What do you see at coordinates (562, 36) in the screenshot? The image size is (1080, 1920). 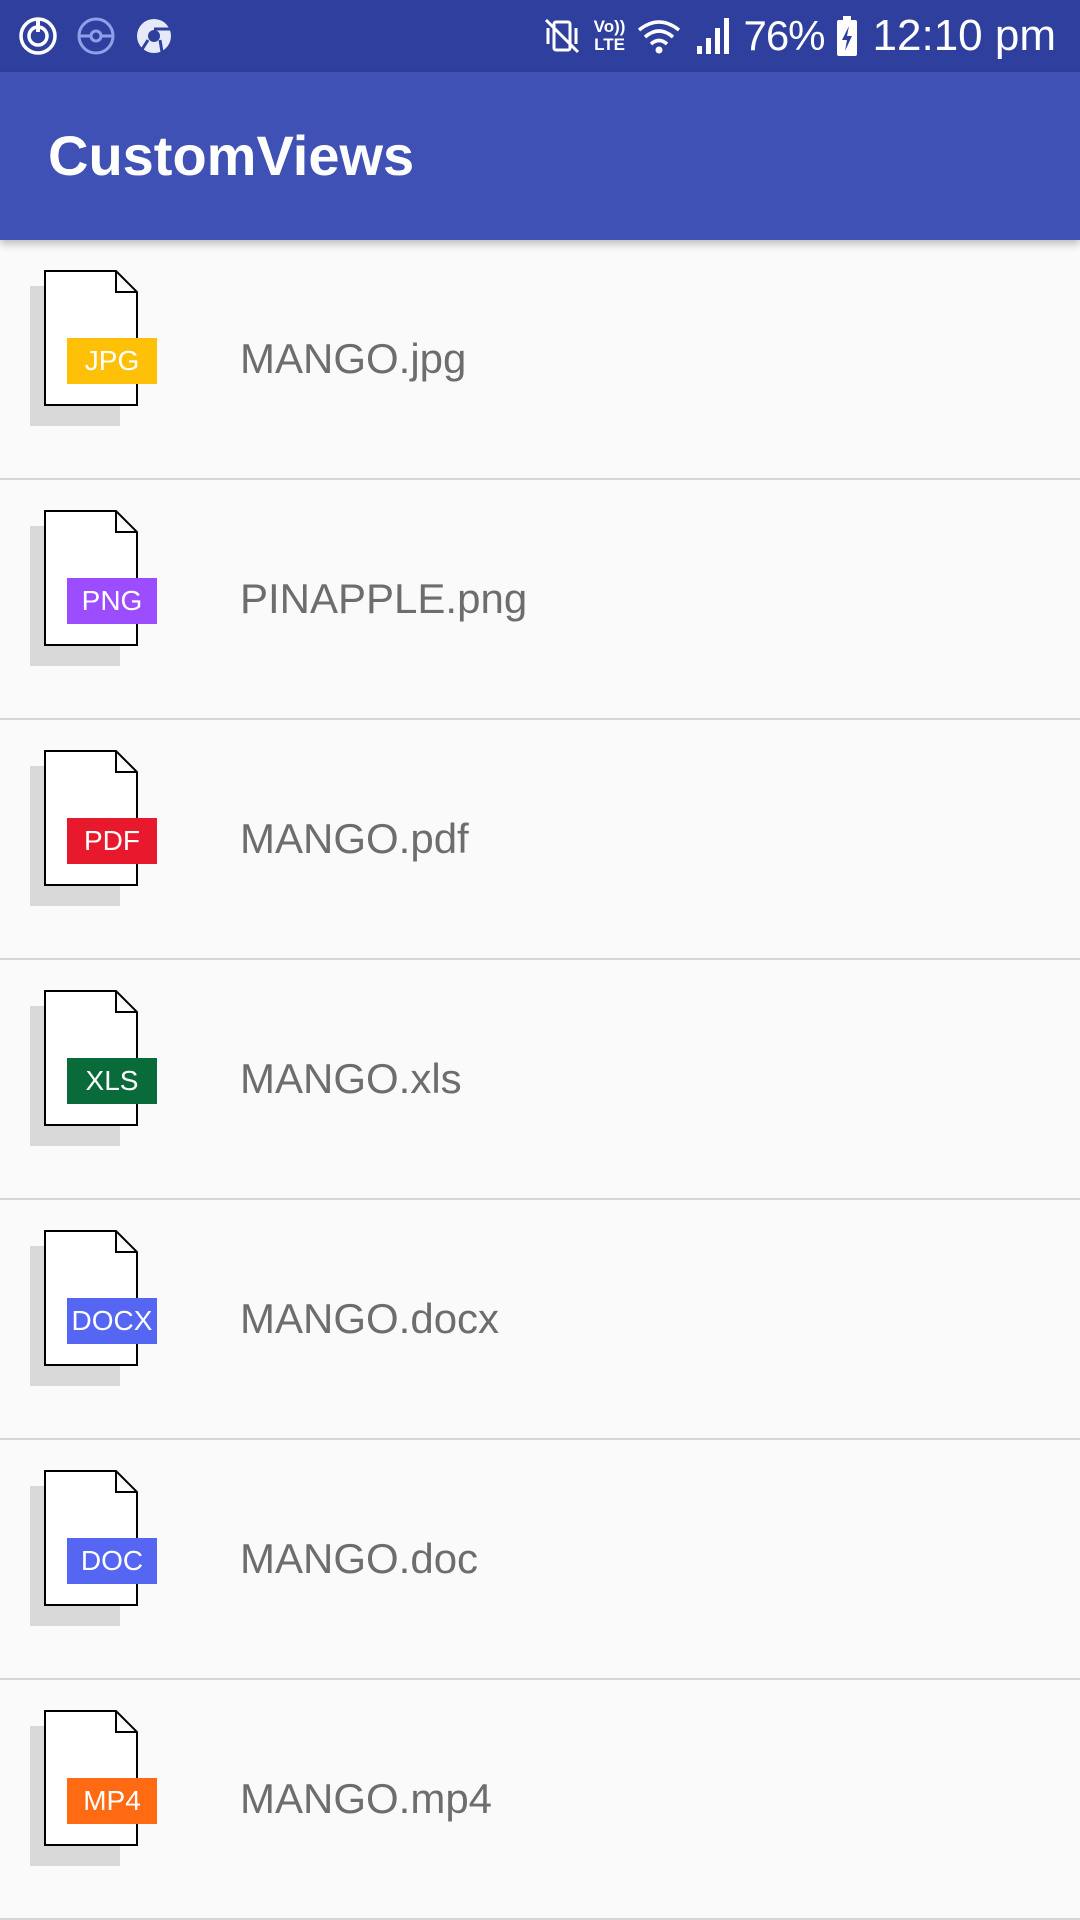 I see `vibrate-mute-icon` at bounding box center [562, 36].